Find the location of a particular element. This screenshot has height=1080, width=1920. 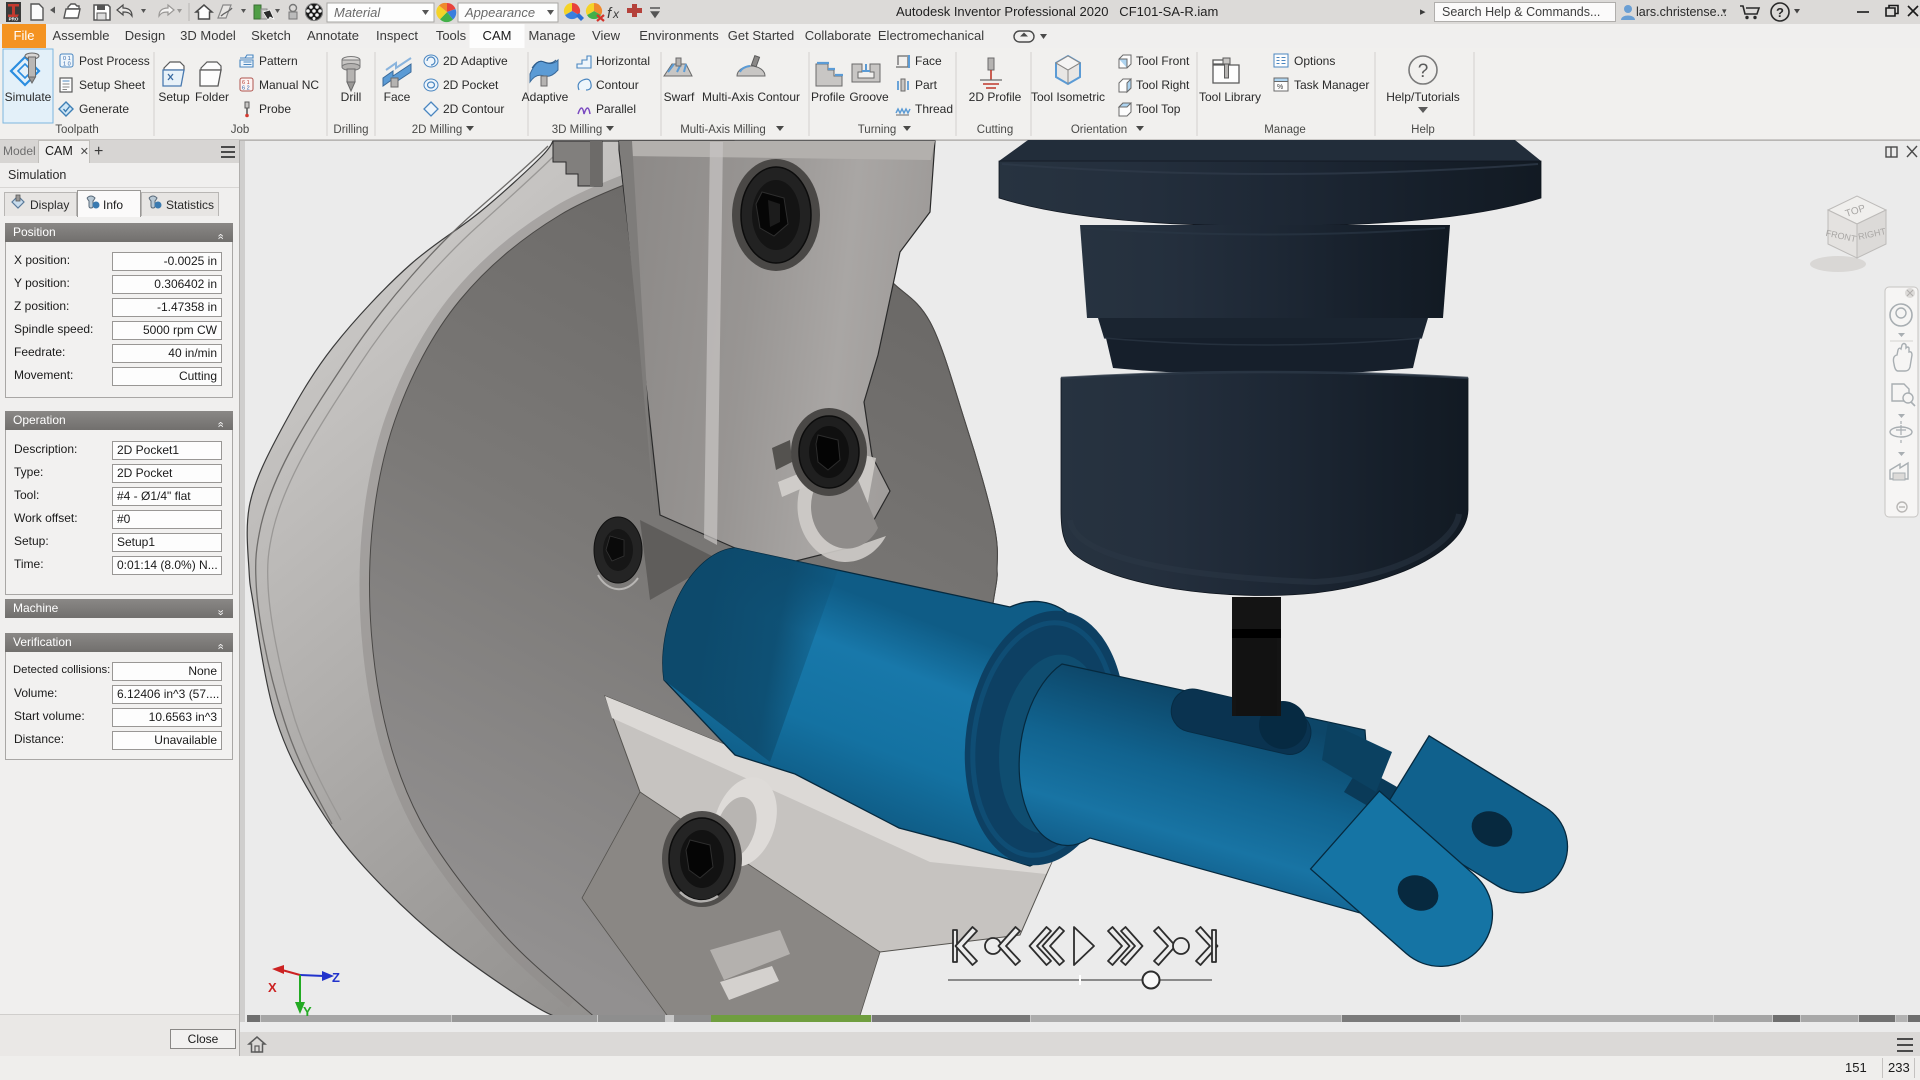

svg-text: Groove is located at coordinates (869, 97).